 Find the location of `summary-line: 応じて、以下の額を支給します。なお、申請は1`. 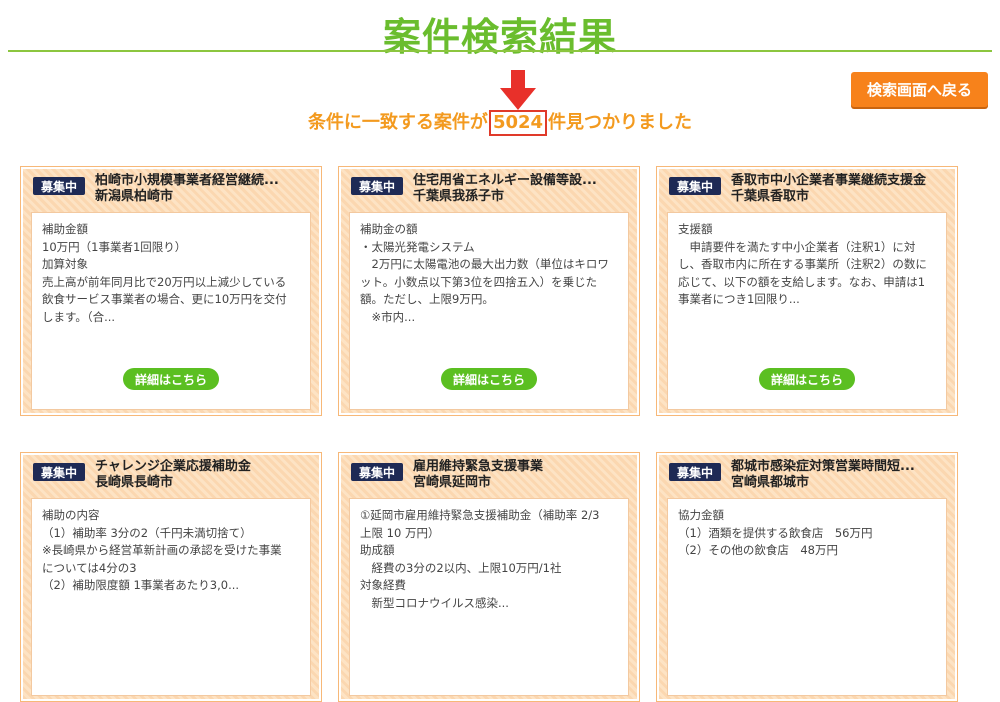

summary-line: 応じて、以下の額を支給します。なお、申請は1 is located at coordinates (802, 281).